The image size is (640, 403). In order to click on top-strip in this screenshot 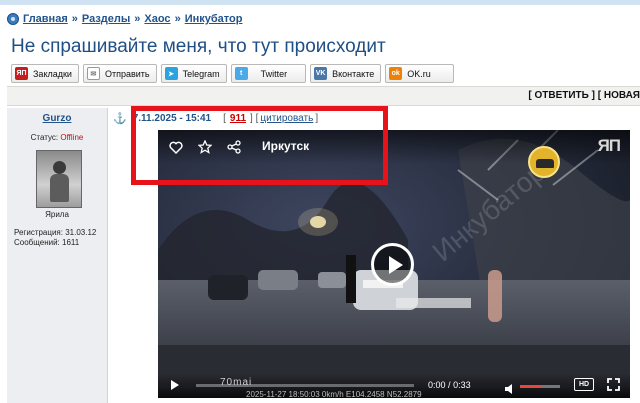, I will do `click(320, 2)`.